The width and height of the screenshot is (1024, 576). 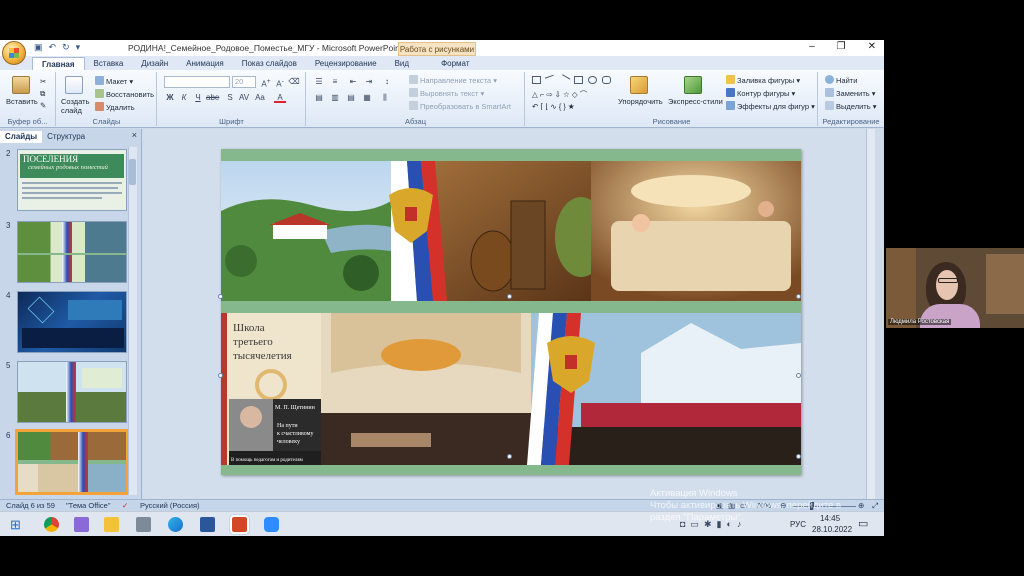 I want to click on word-icon, so click(x=207, y=524).